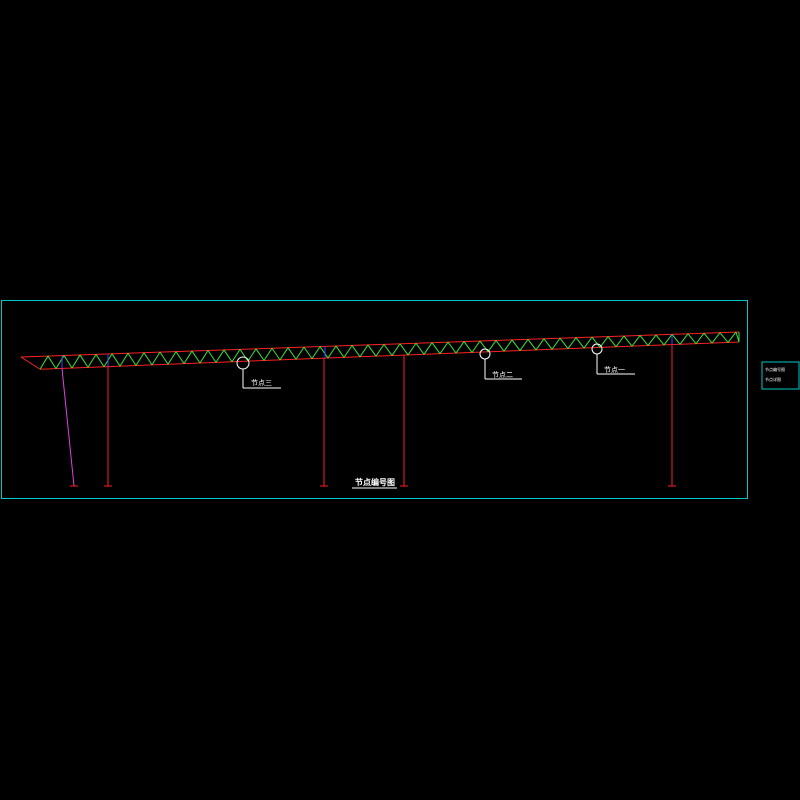 The width and height of the screenshot is (800, 800). I want to click on node-one-label: 节点一, so click(614, 370).